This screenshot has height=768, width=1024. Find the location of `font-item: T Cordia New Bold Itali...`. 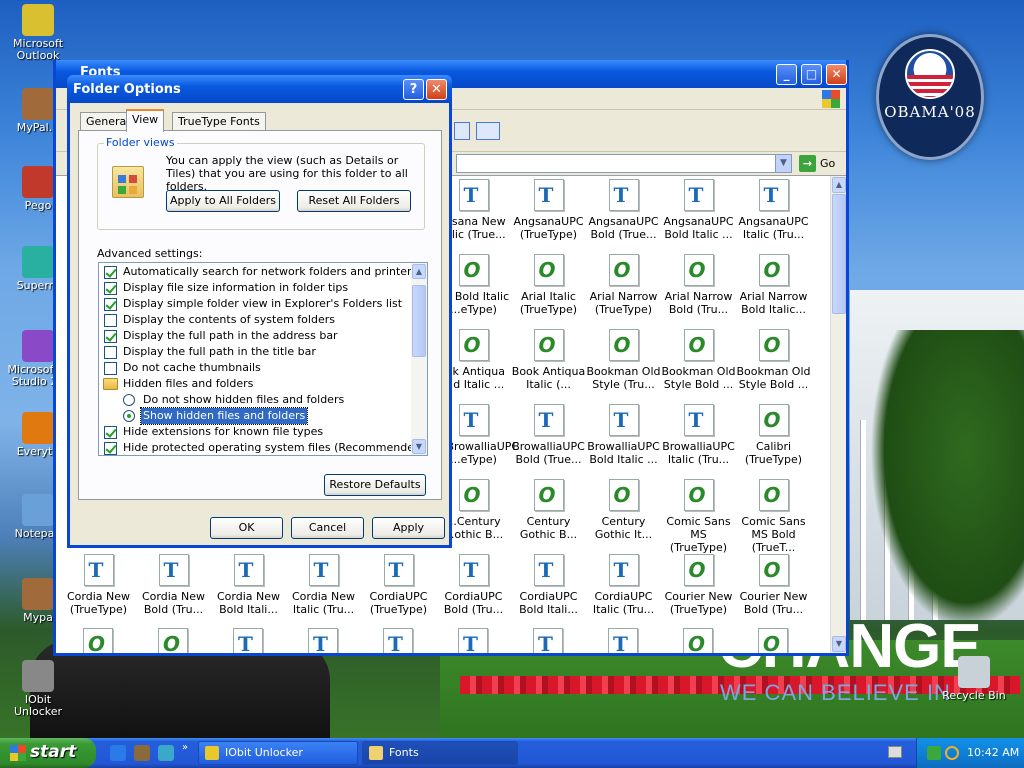

font-item: T Cordia New Bold Itali... is located at coordinates (248, 585).